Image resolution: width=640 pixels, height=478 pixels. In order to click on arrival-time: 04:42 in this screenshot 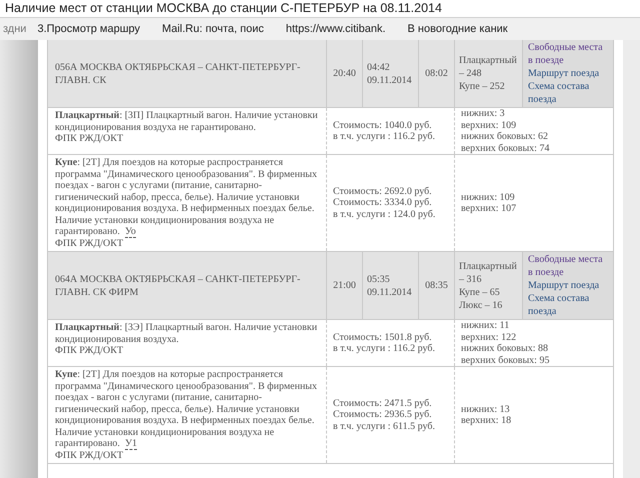, I will do `click(379, 67)`.